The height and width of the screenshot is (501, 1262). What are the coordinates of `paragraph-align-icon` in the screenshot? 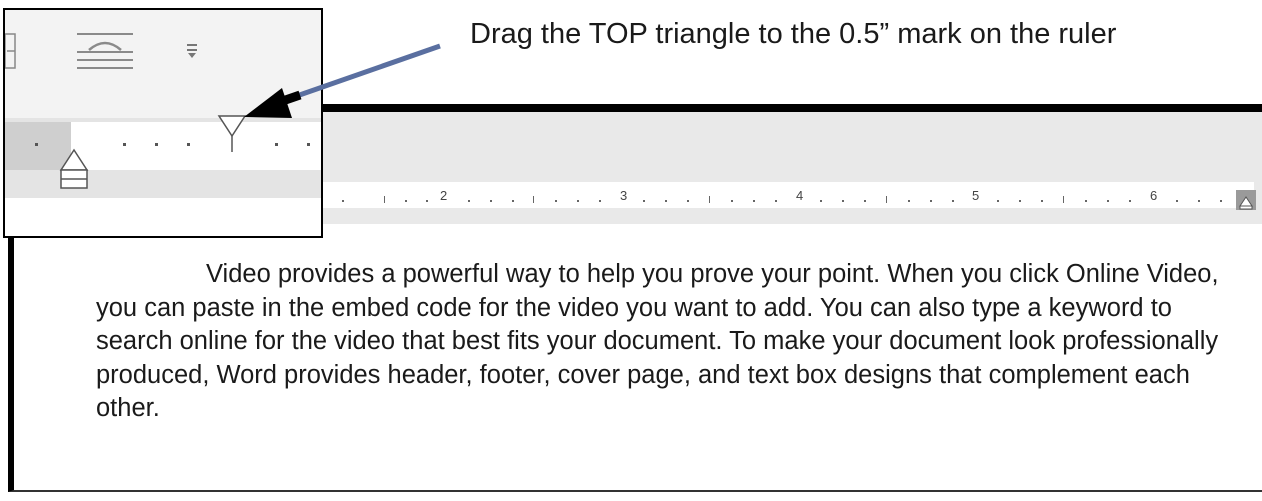 It's located at (105, 52).